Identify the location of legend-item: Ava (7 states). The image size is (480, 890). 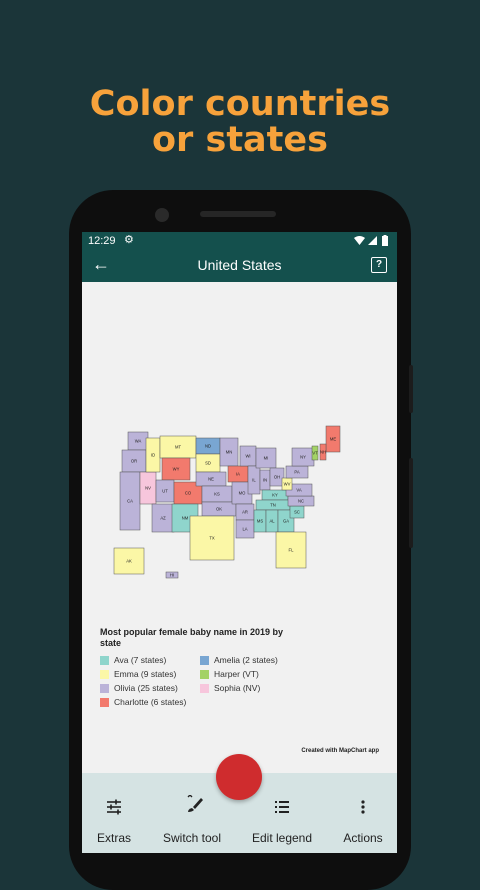
(133, 660).